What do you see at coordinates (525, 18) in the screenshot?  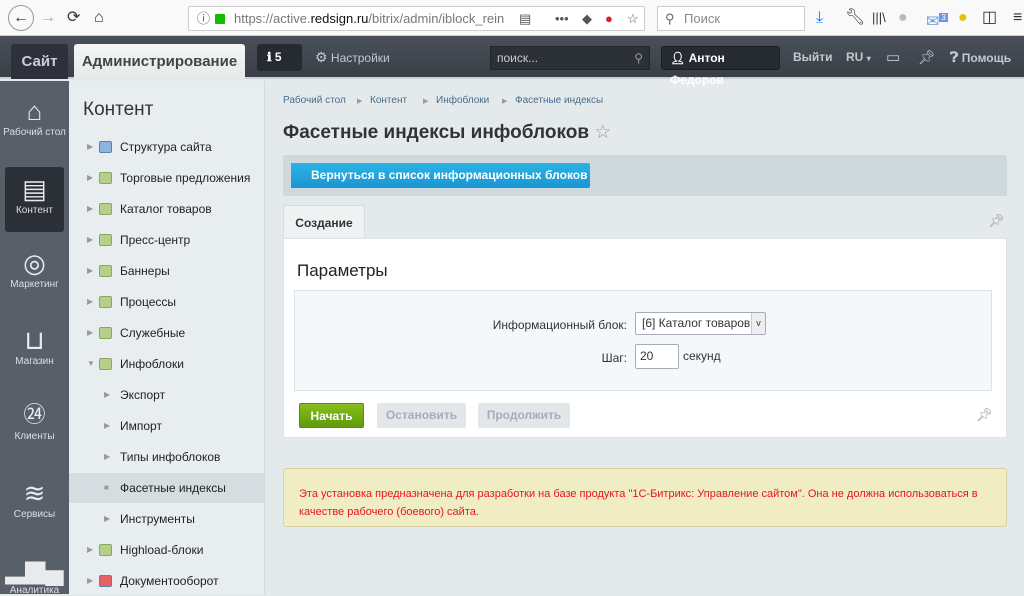 I see `reader-icon: ▤` at bounding box center [525, 18].